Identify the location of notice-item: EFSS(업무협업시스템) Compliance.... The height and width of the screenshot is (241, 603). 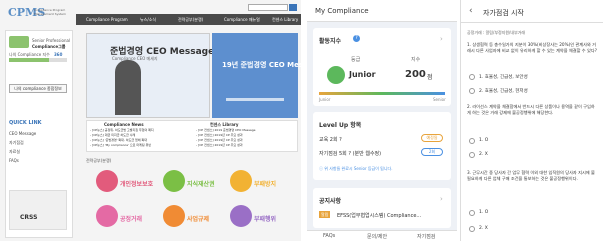
(379, 215).